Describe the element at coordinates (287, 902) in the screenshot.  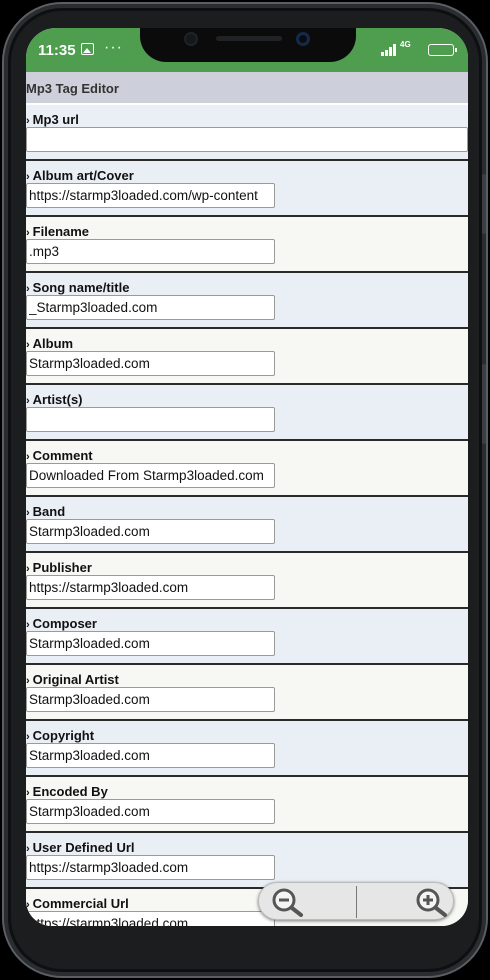
I see `zoom-out-icon` at that location.